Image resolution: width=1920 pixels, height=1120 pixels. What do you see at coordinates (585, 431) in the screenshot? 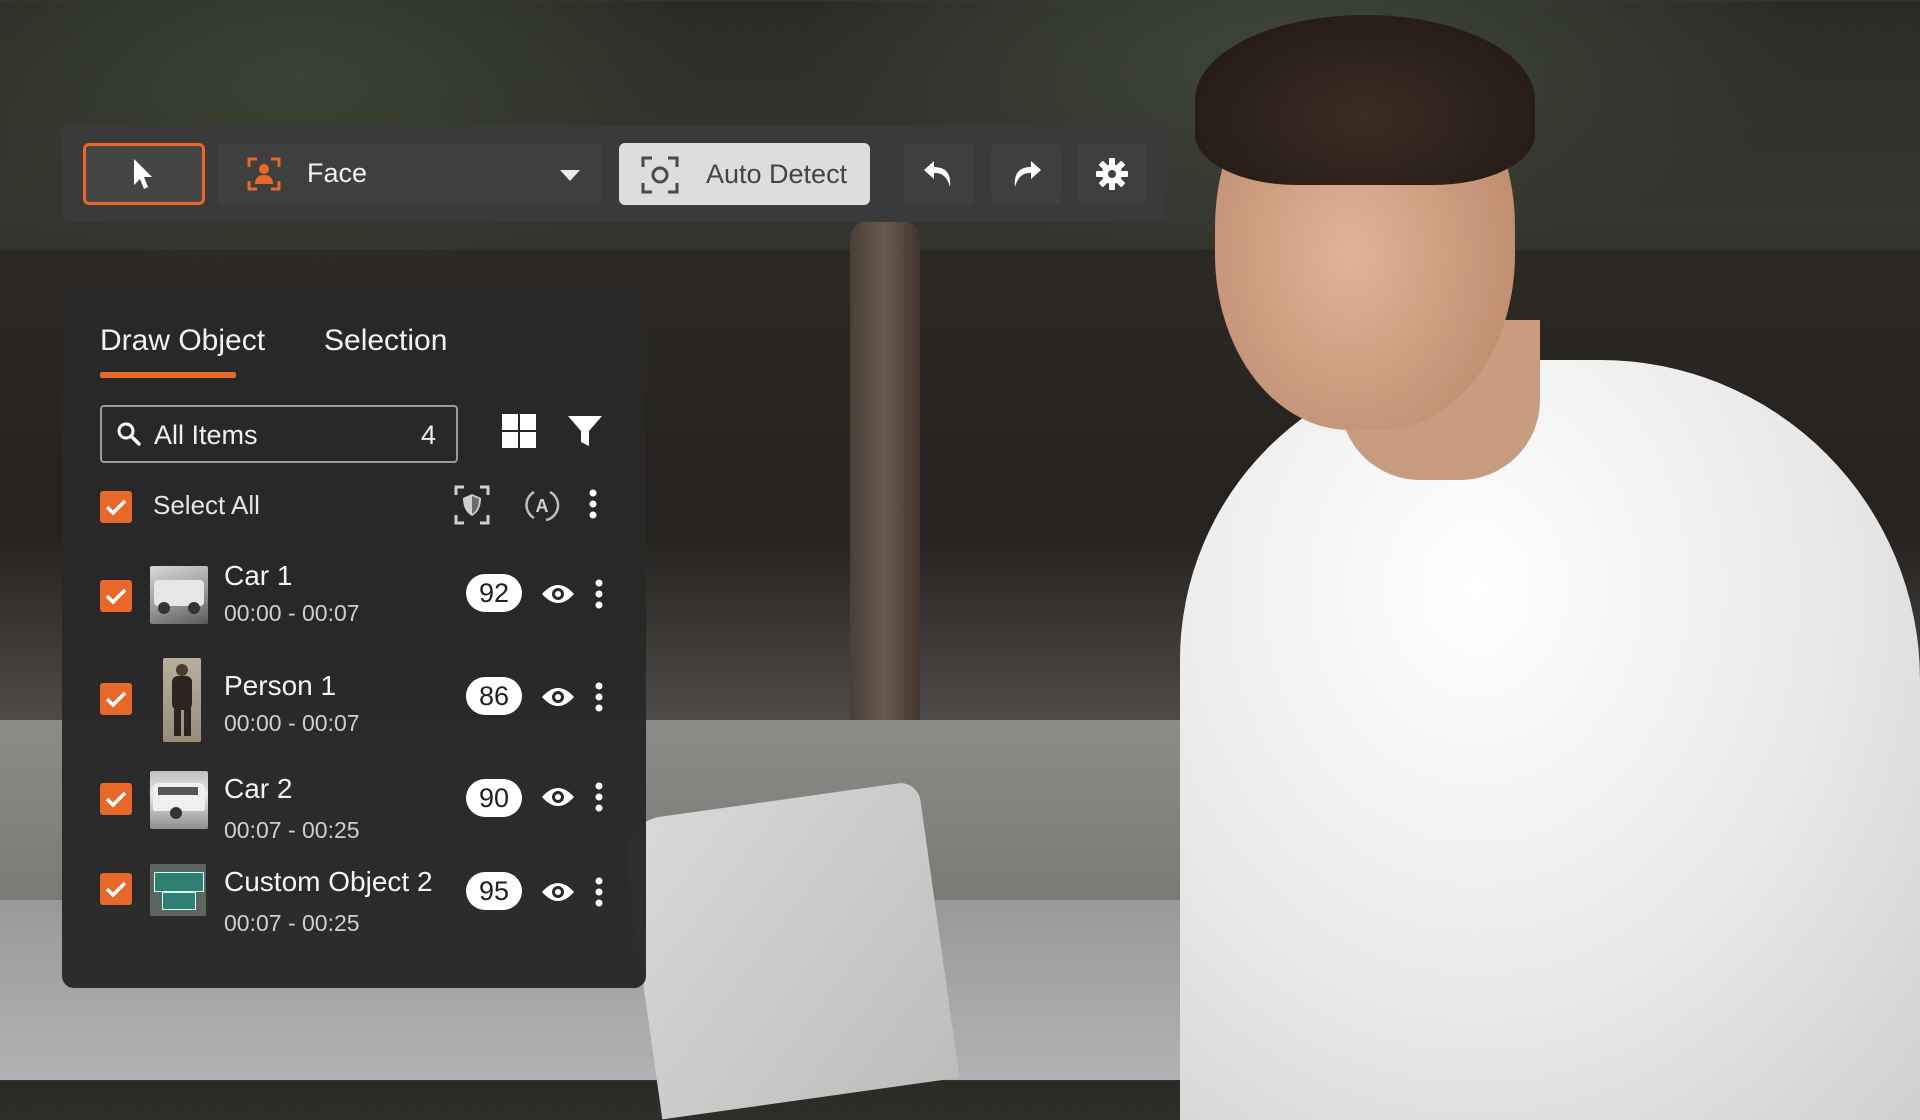
I see `filter-icon` at bounding box center [585, 431].